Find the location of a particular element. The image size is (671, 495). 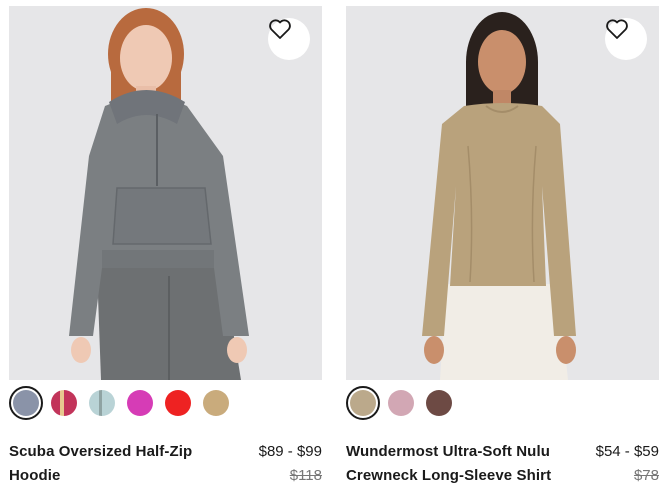

swatch-tan is located at coordinates (216, 403).